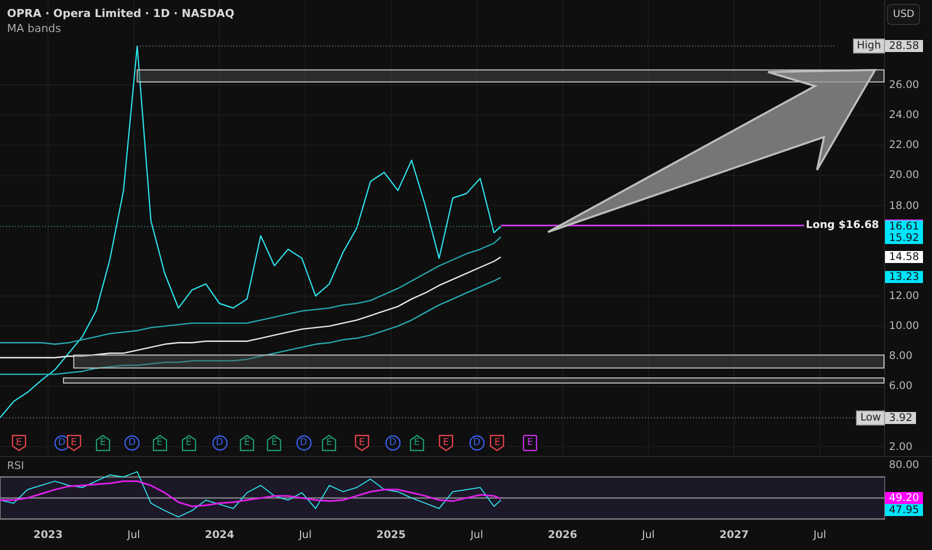  What do you see at coordinates (904, 257) in the screenshot?
I see `price-tag: 14.58` at bounding box center [904, 257].